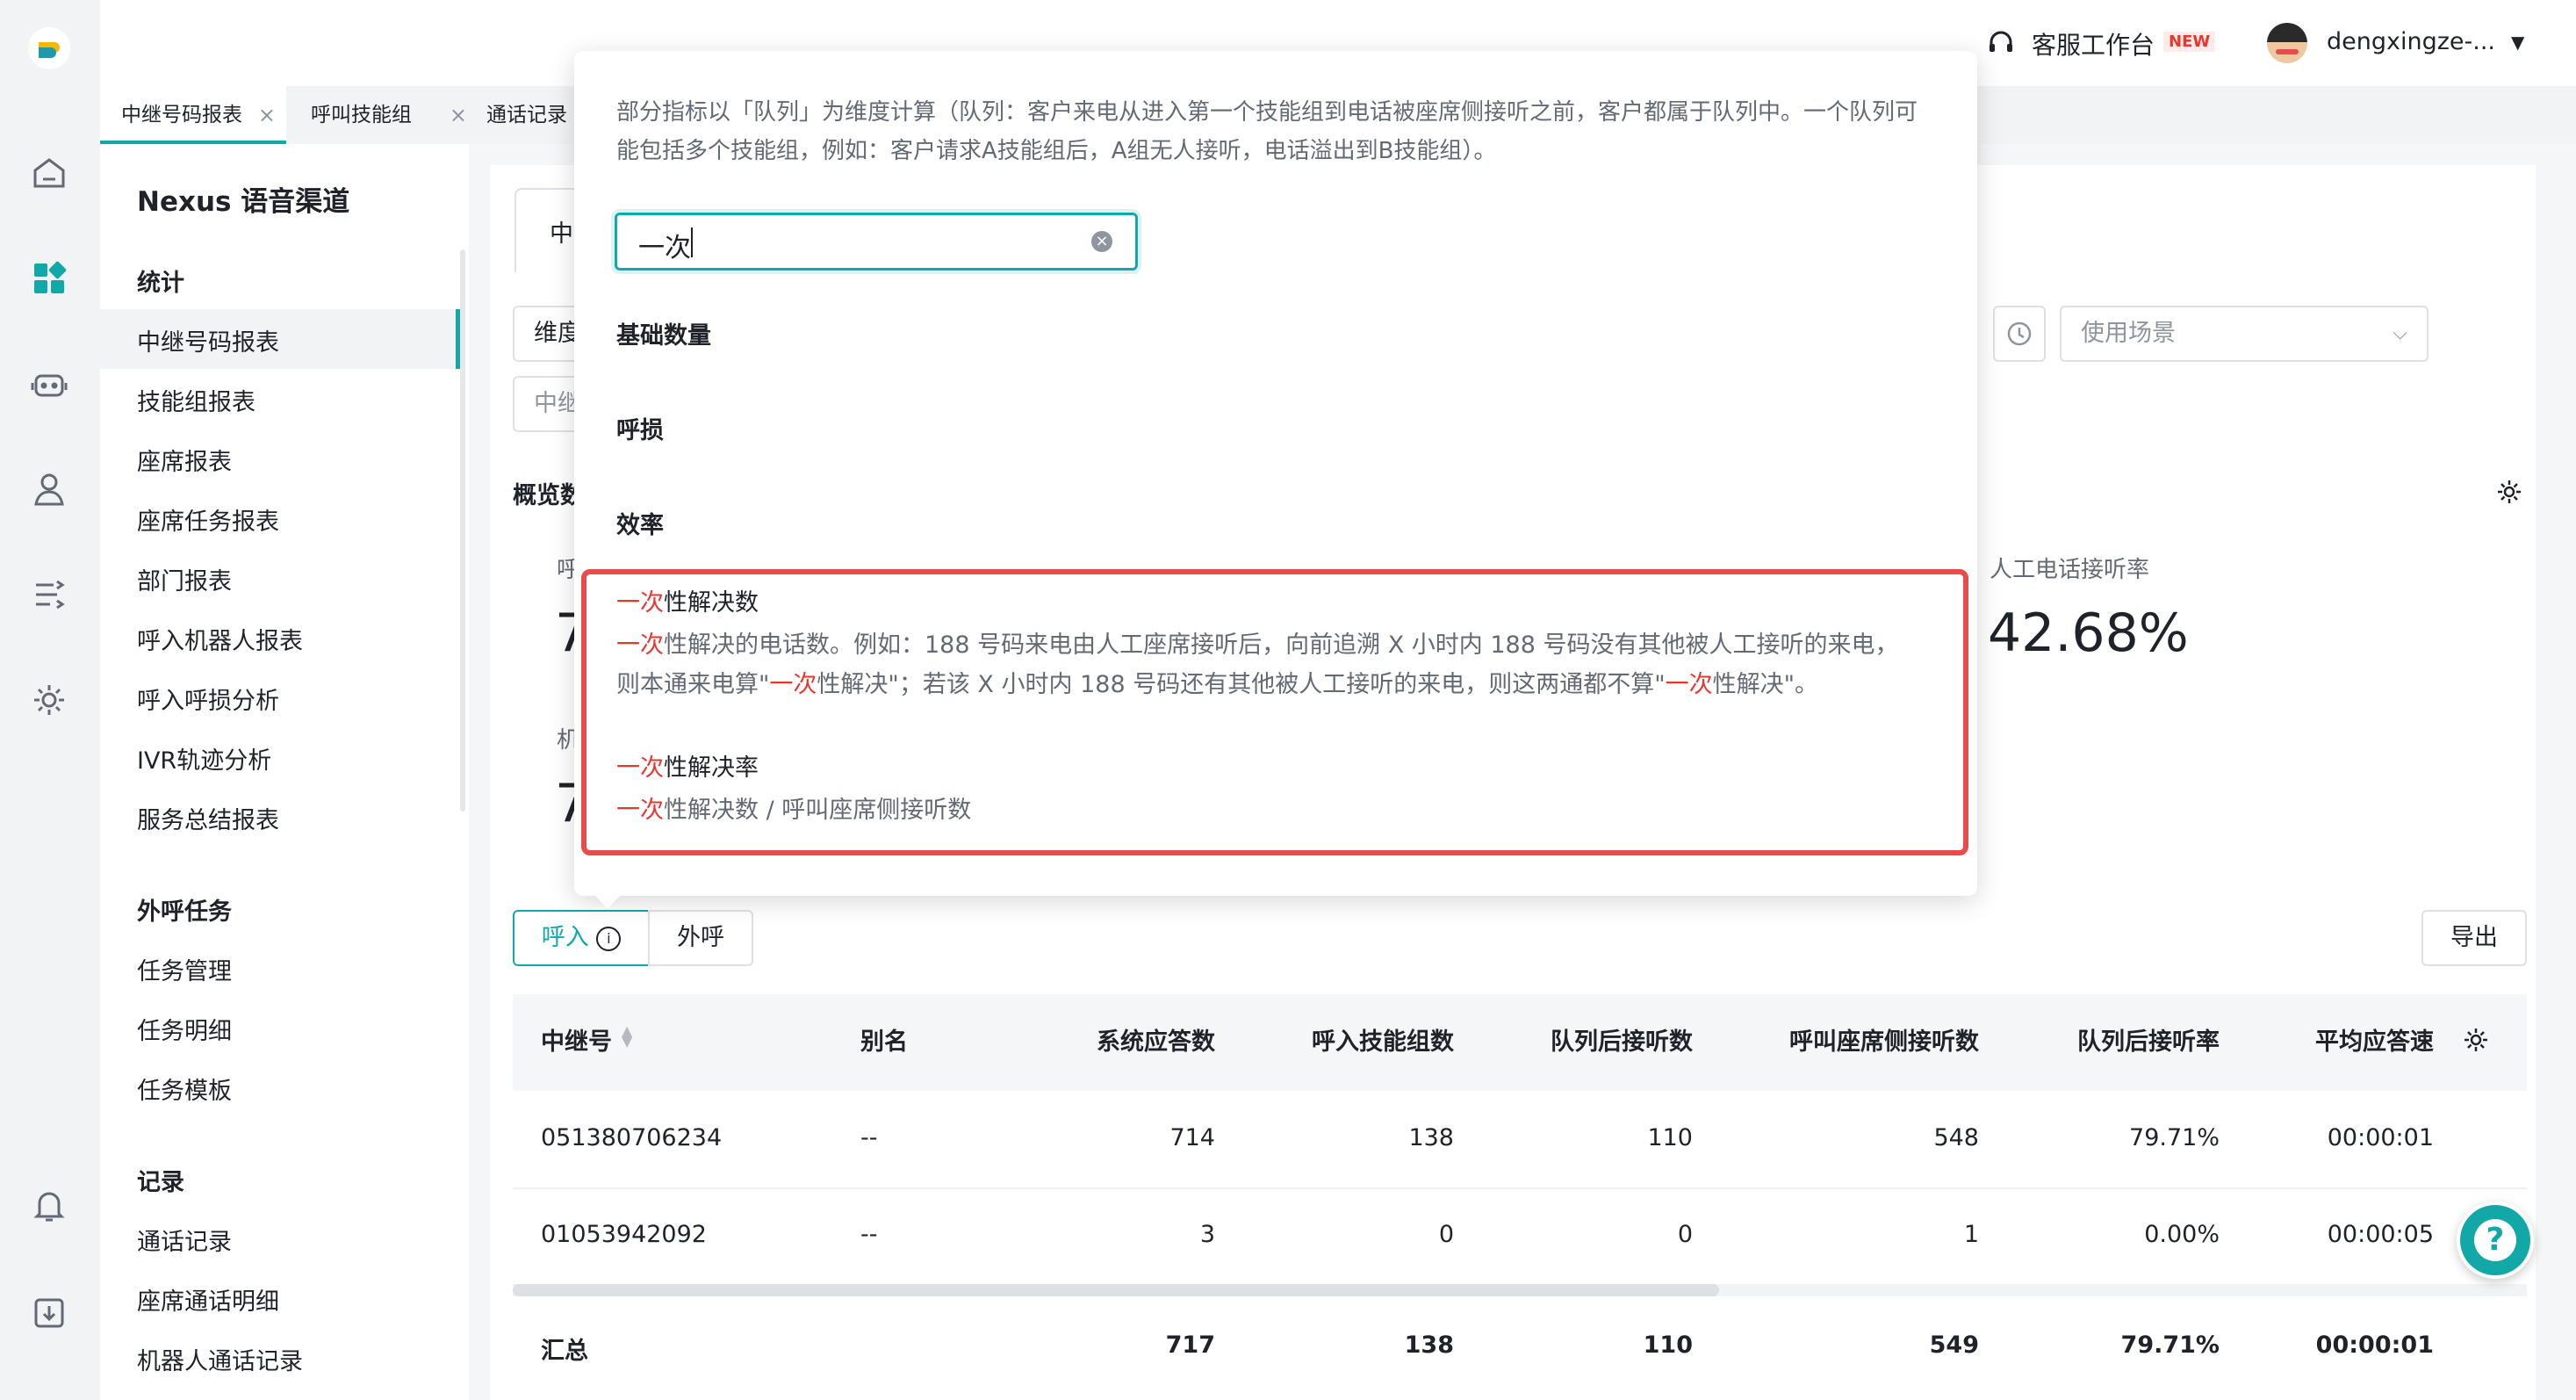 This screenshot has width=2576, height=1400. Describe the element at coordinates (2476, 1040) in the screenshot. I see `column-settings-gear-icon` at that location.